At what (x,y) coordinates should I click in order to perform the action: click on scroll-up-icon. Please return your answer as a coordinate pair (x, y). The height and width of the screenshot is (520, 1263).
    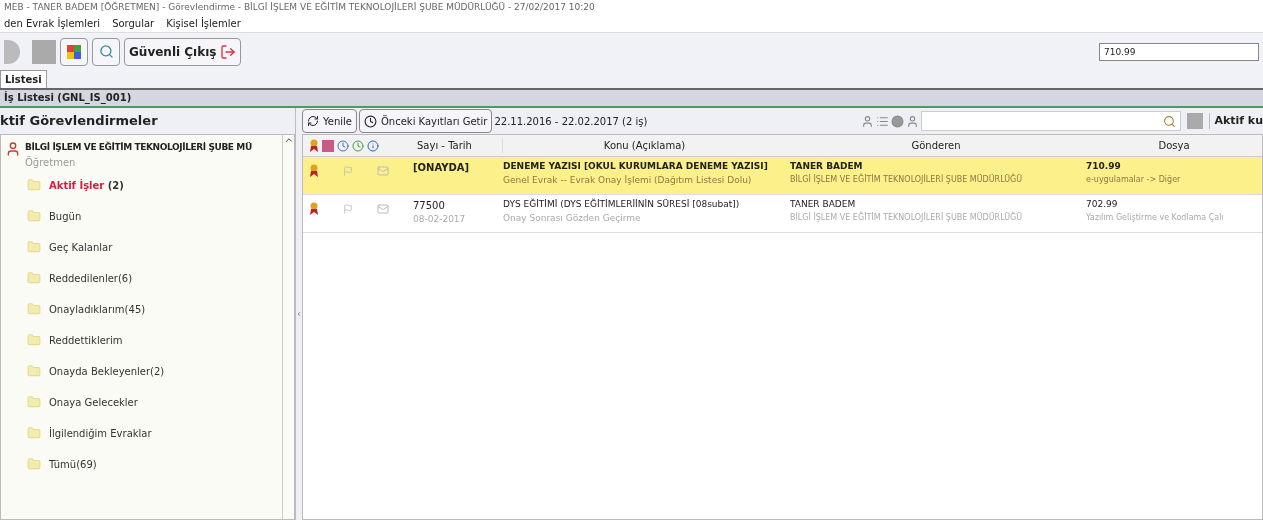
    Looking at the image, I should click on (288, 140).